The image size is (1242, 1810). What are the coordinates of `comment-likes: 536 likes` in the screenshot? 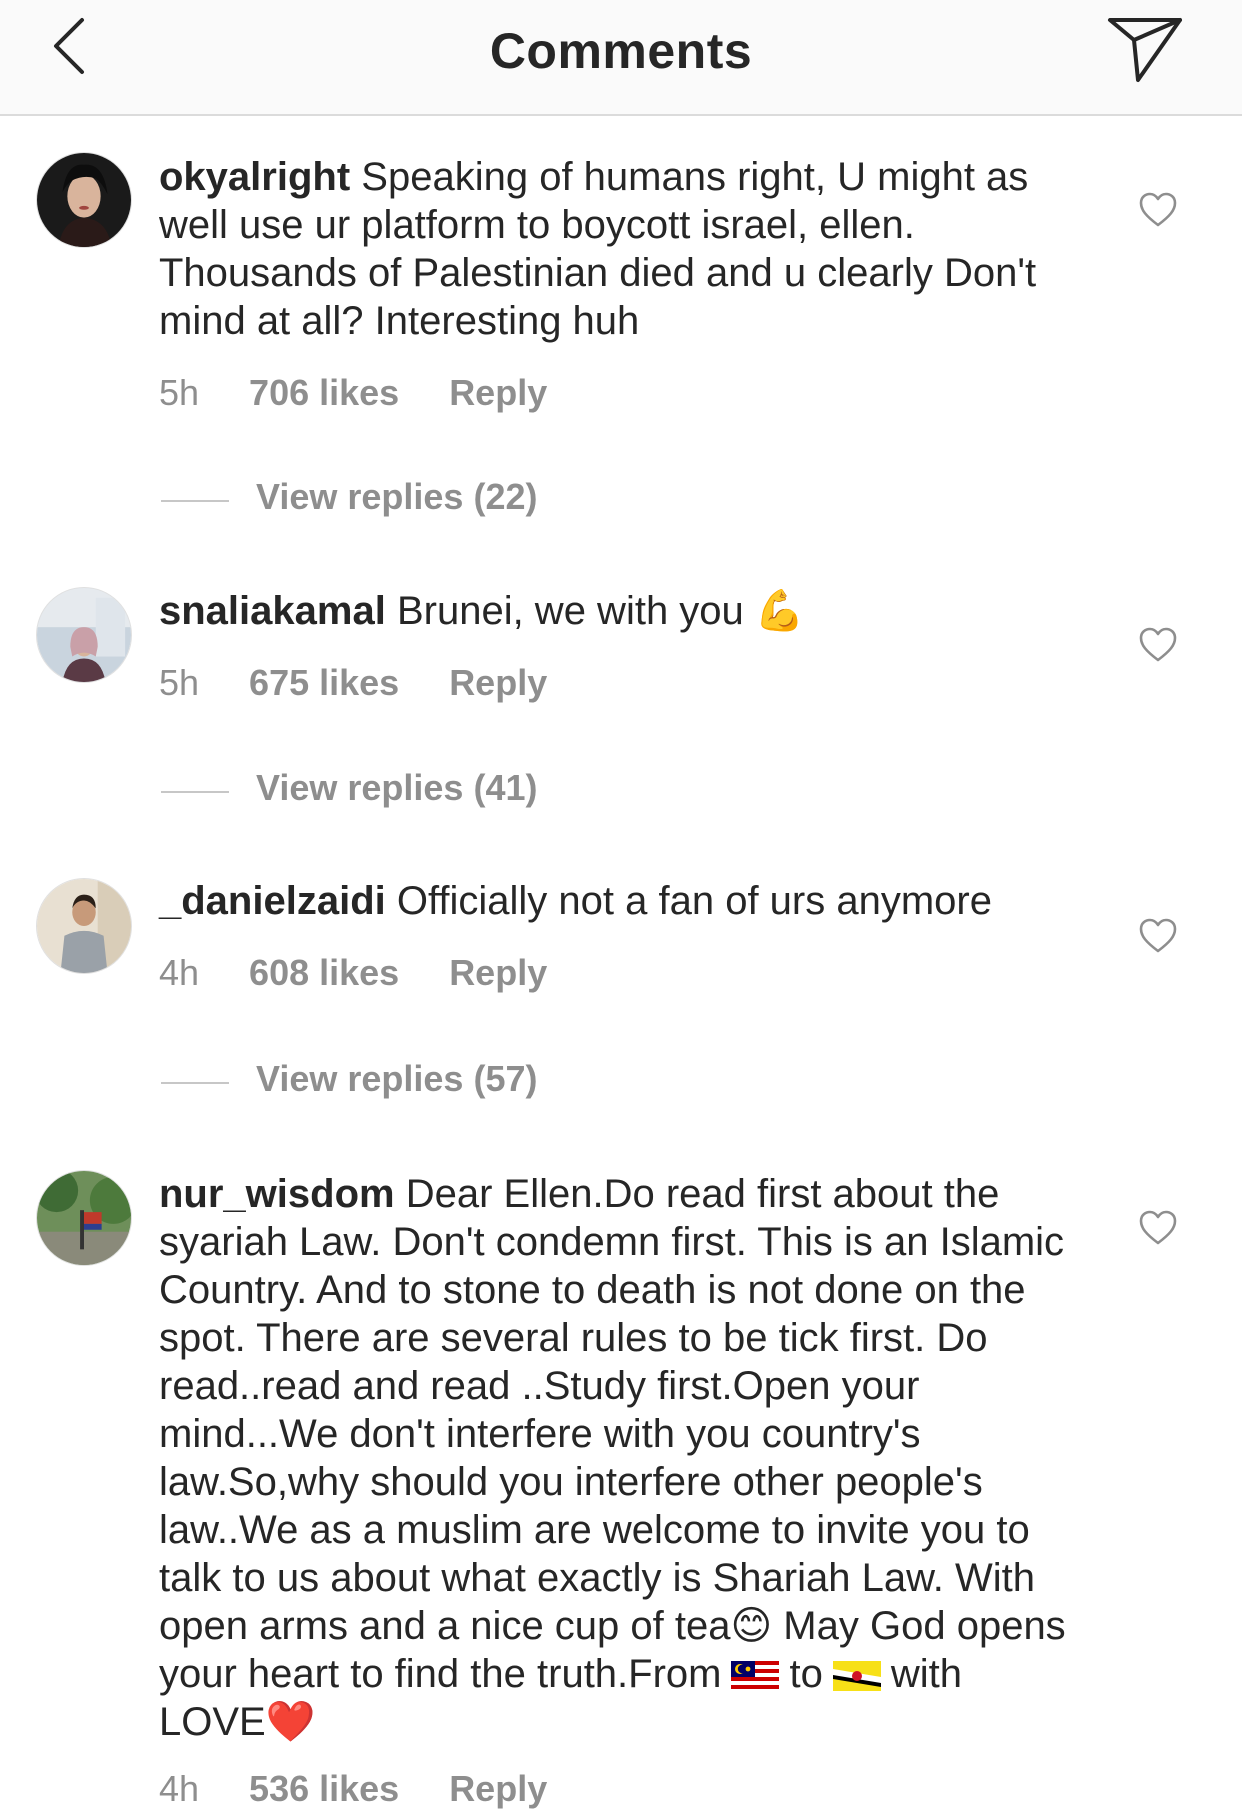 It's located at (324, 1789).